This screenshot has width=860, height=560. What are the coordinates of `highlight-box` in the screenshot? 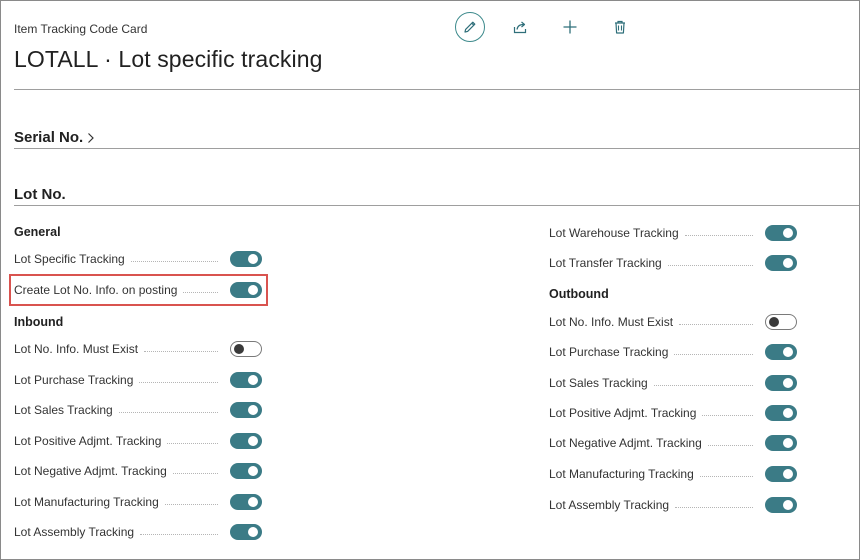 It's located at (138, 290).